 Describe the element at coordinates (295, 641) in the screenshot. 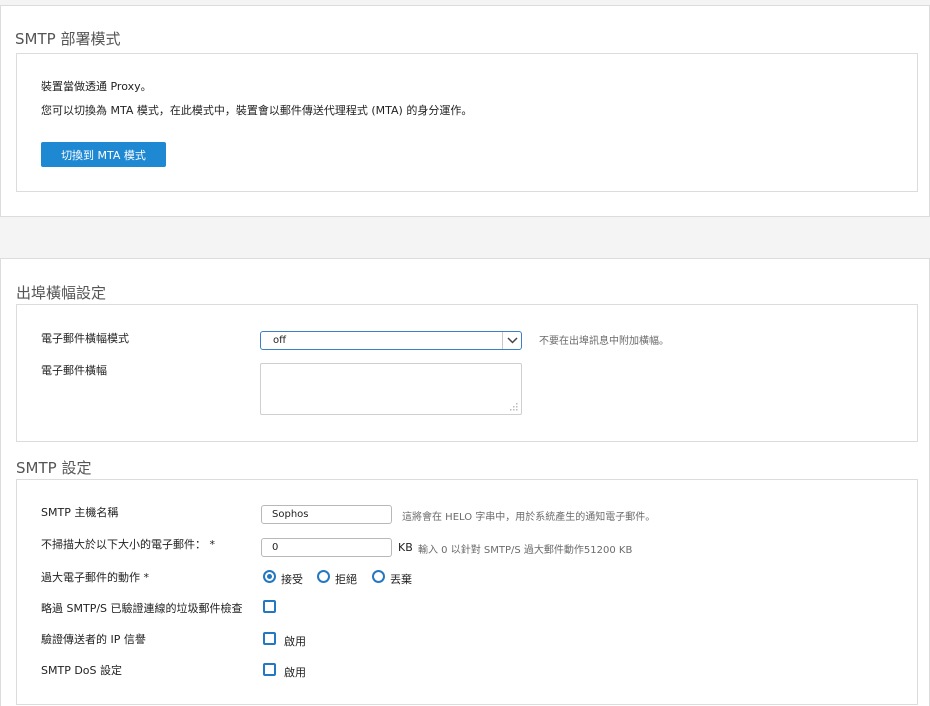

I see `ip-reputation-enable-label: 啟用` at that location.